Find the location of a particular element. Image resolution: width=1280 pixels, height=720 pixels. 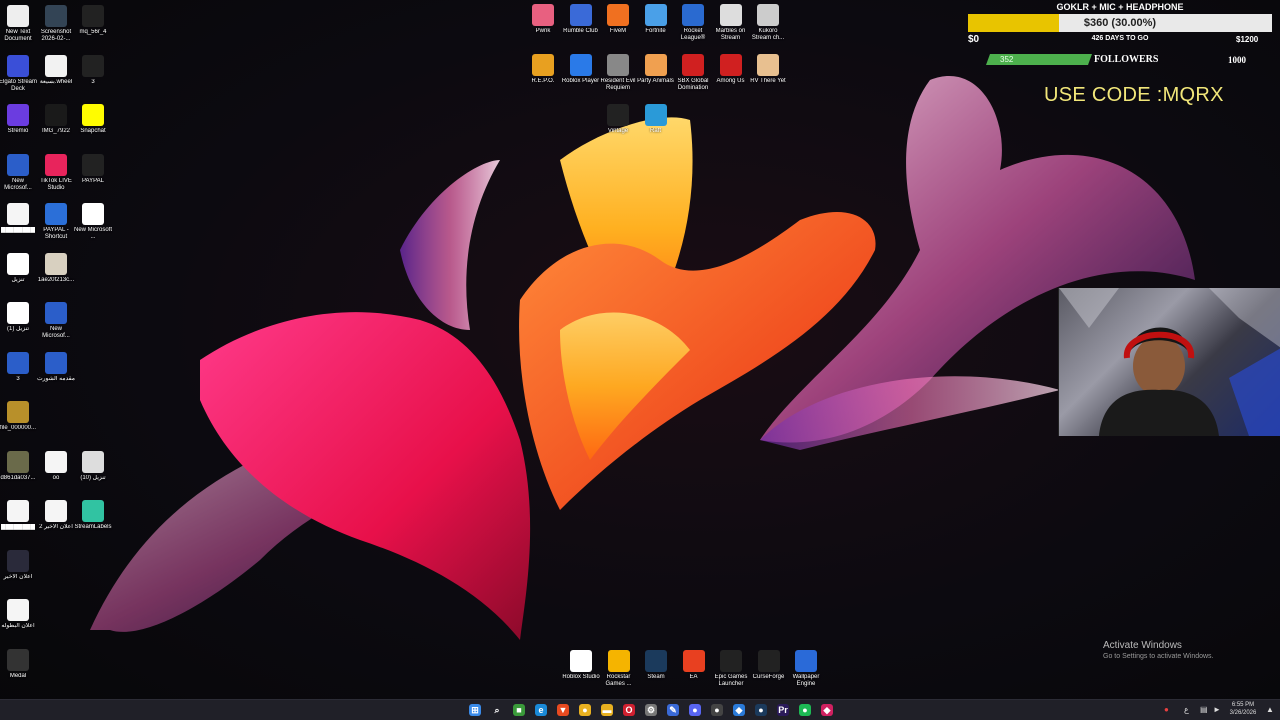

start-icon: ⊞ is located at coordinates (475, 710).